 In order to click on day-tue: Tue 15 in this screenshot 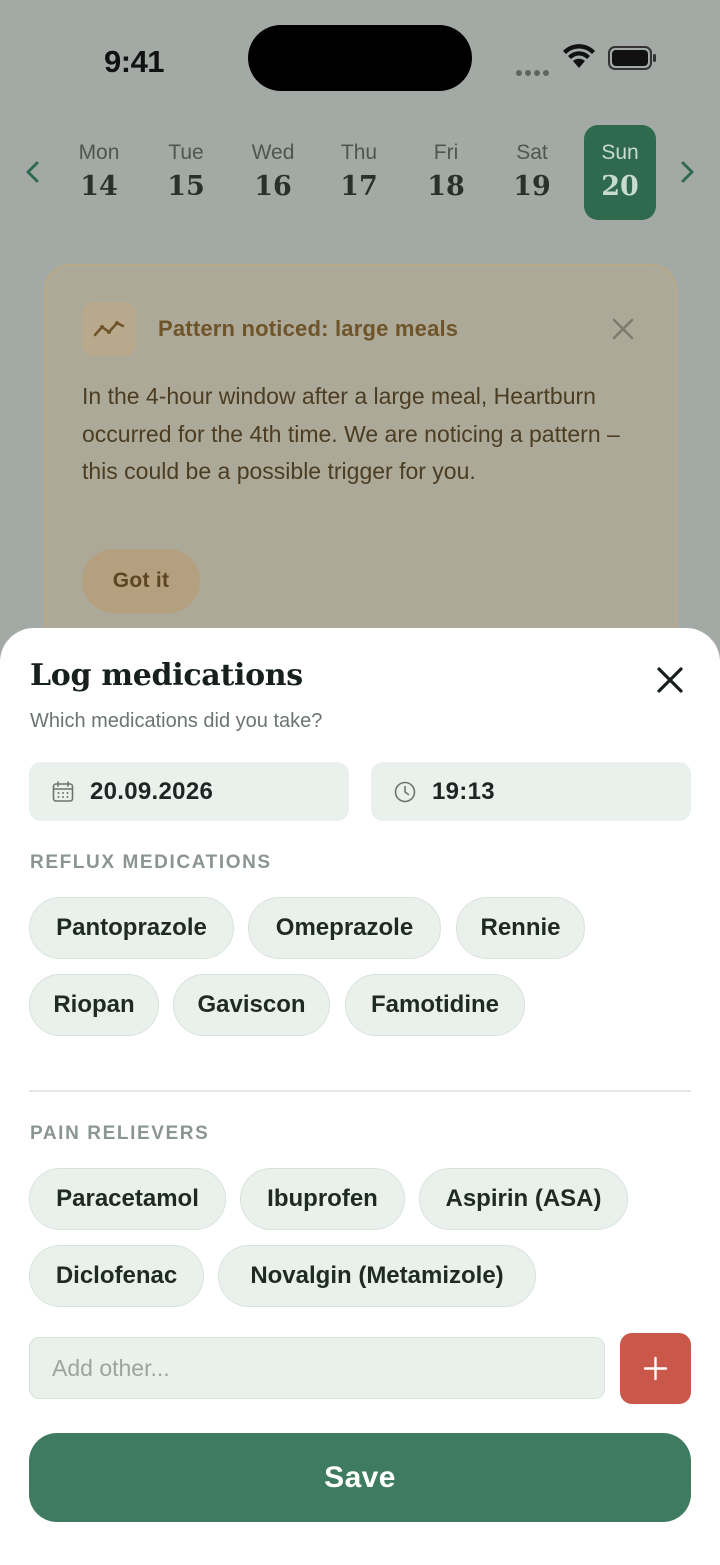, I will do `click(186, 172)`.